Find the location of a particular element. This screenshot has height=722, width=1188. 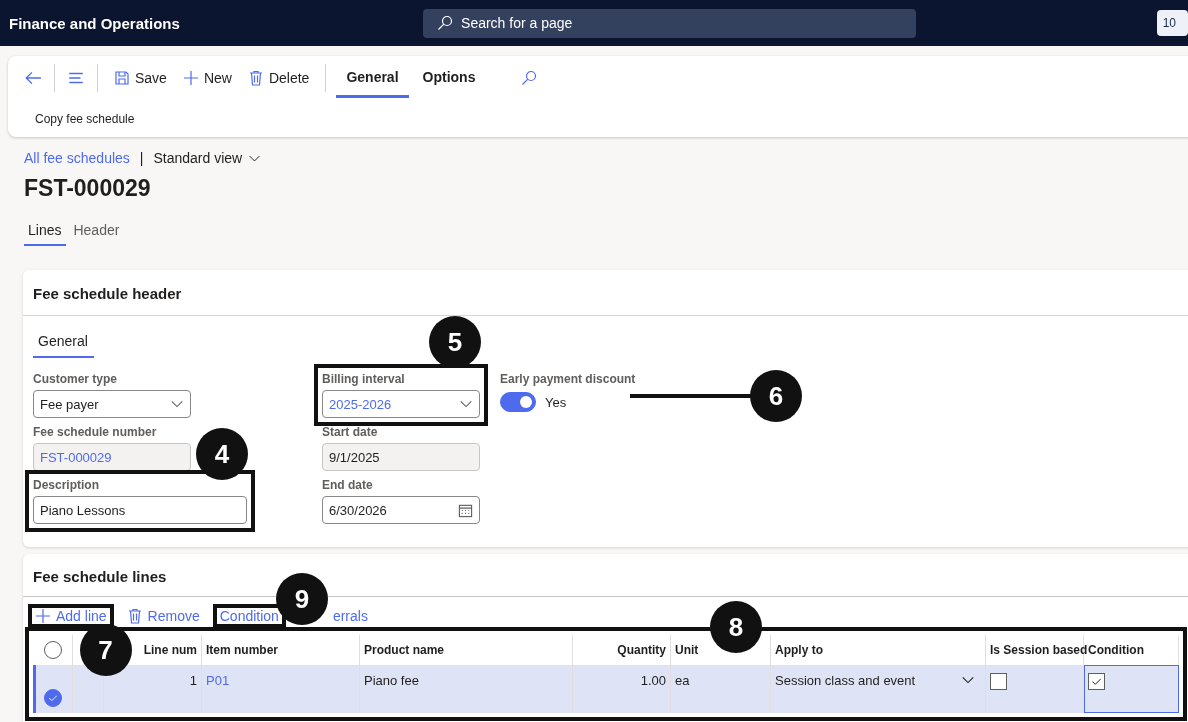

page-tab: Lines is located at coordinates (45, 232).